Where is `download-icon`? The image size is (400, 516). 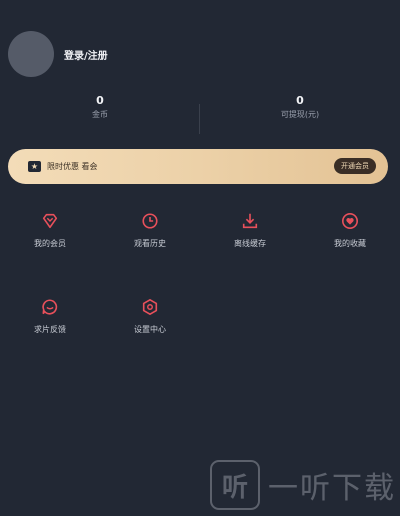
download-icon is located at coordinates (250, 221).